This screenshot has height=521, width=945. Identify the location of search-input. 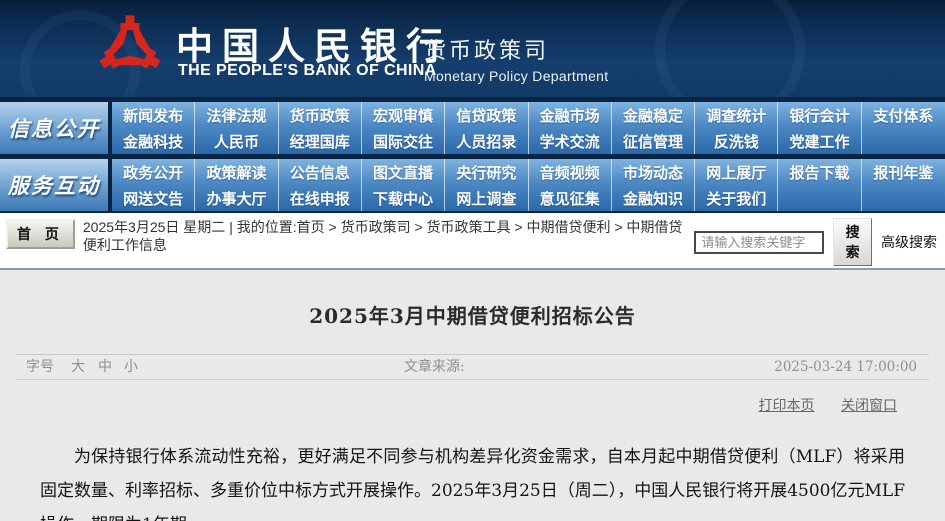
(759, 242).